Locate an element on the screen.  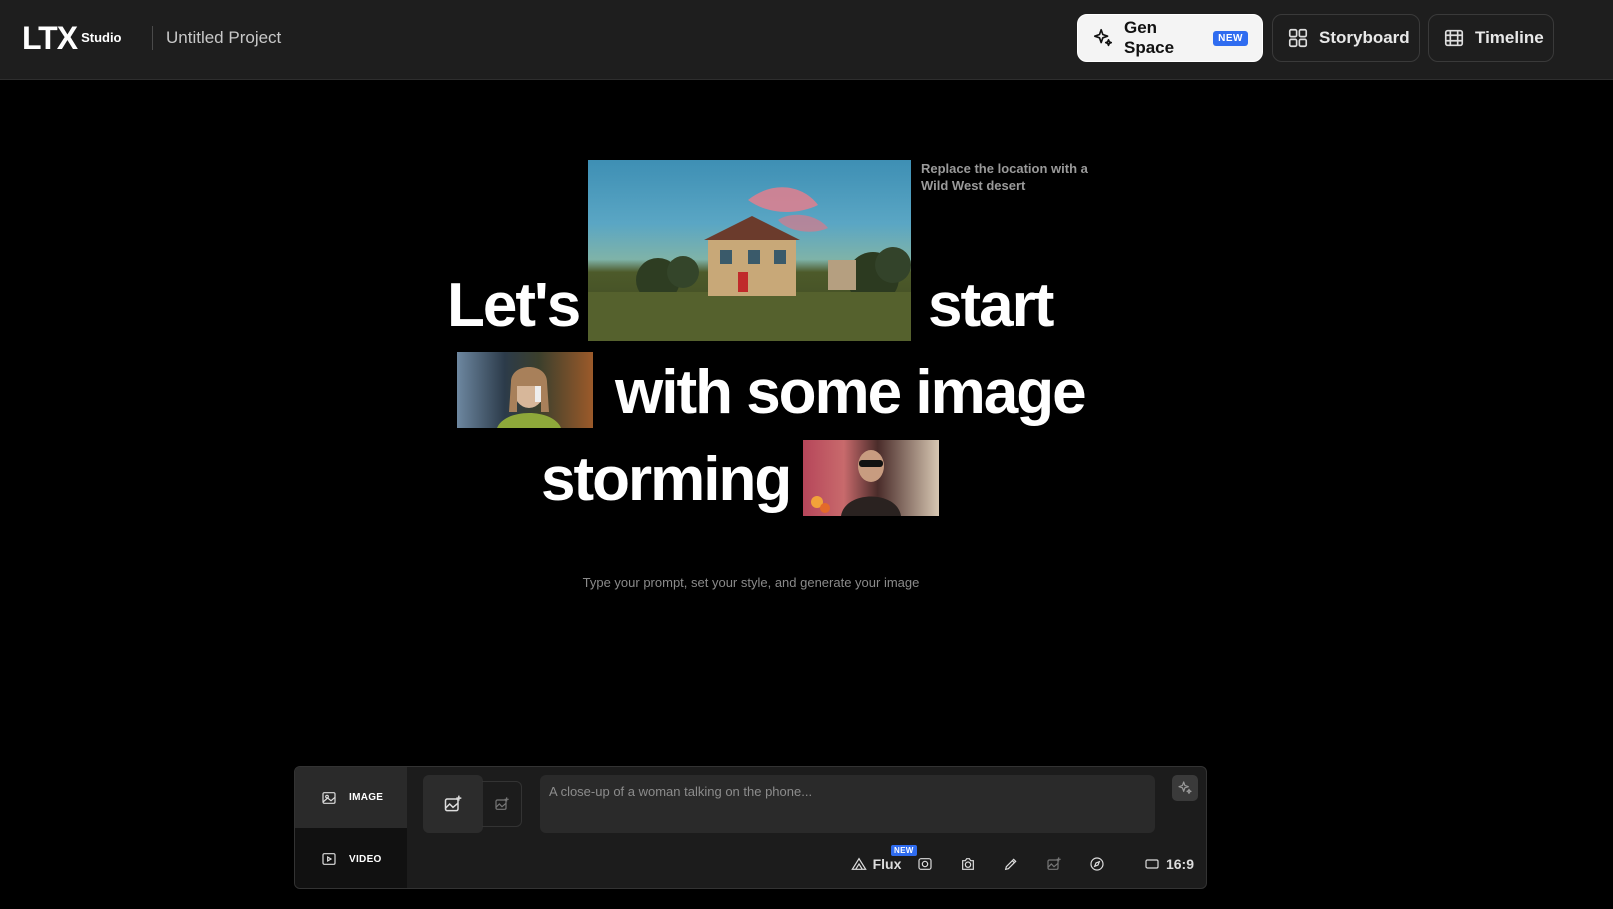
man-sunglasses-thumbnail is located at coordinates (871, 478).